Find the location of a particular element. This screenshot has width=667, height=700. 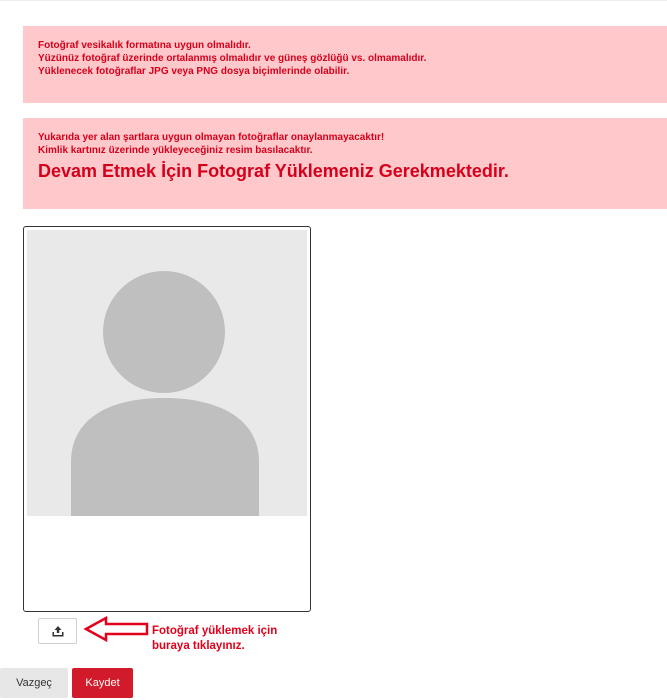

save-button: Kaydet is located at coordinates (102, 683).